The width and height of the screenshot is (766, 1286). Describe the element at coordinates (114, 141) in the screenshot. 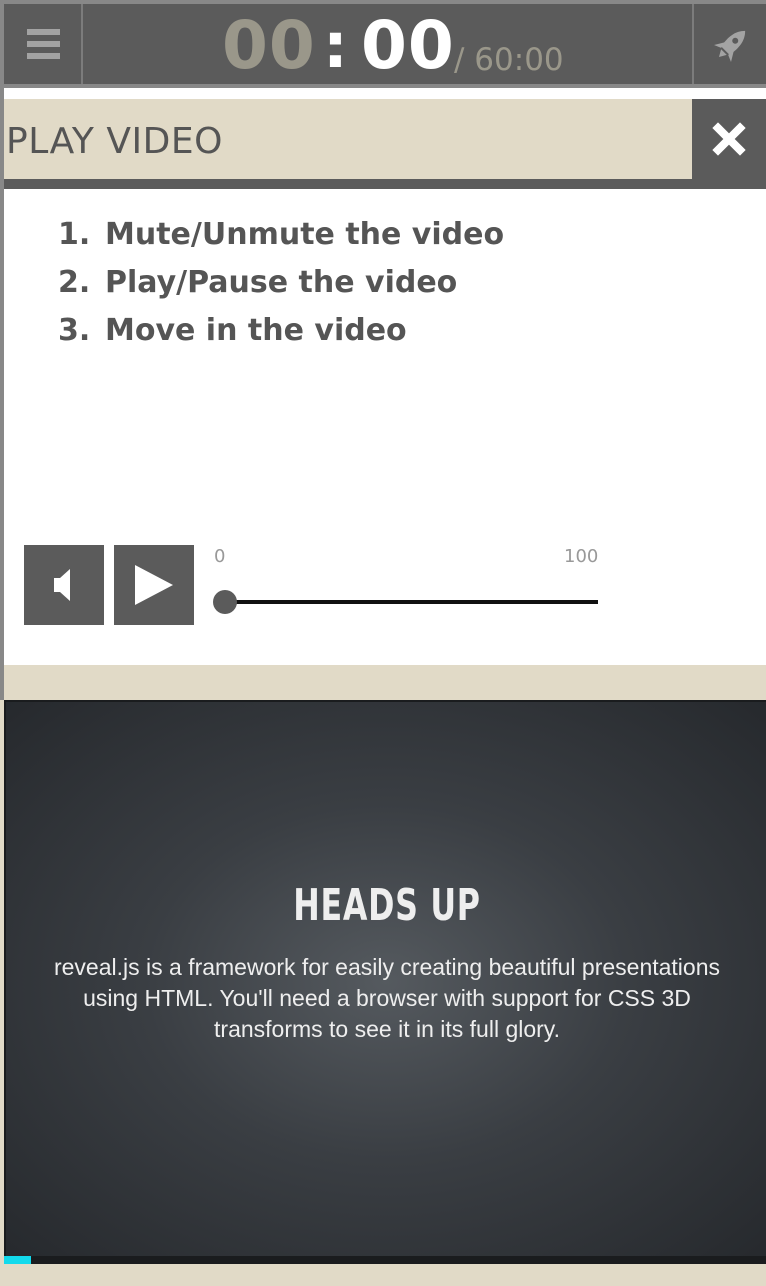

I see `panel-title: PLAY VIDEO` at that location.